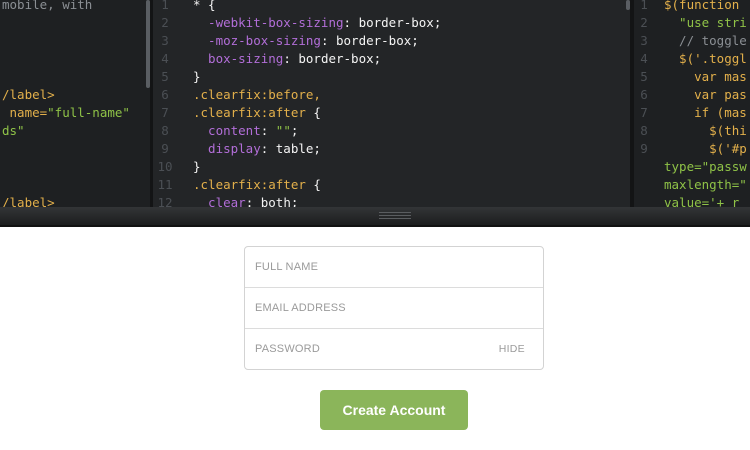  I want to click on line-number: 2, so click(165, 22).